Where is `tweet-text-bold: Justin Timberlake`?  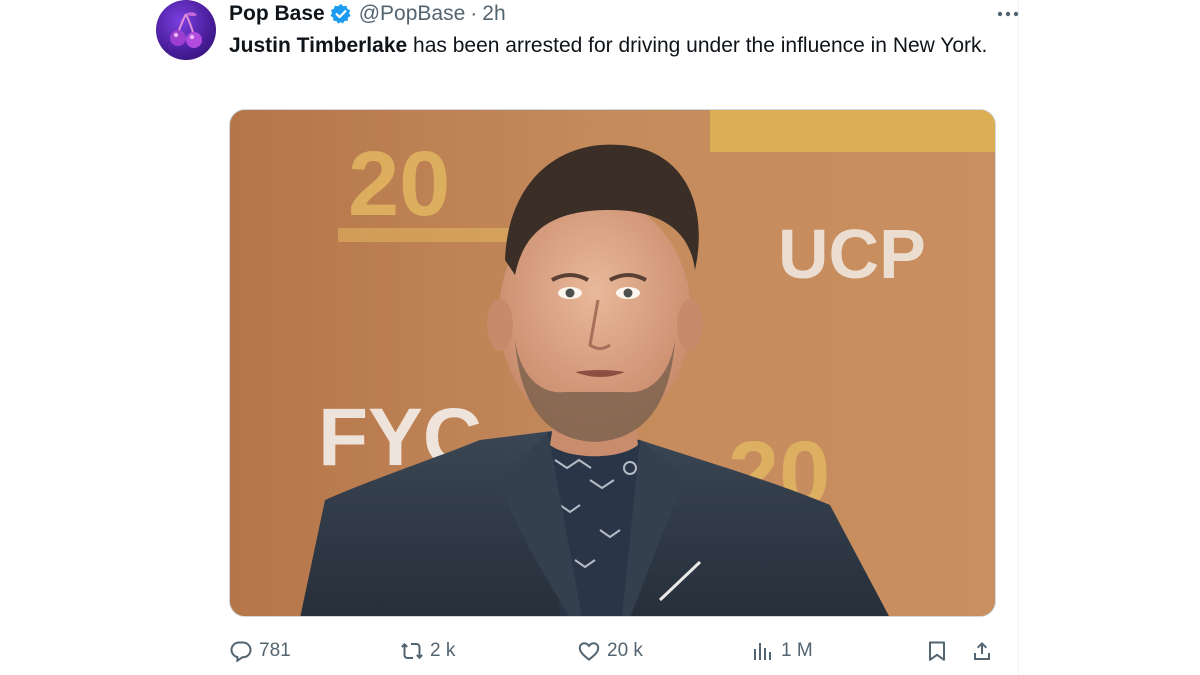
tweet-text-bold: Justin Timberlake is located at coordinates (318, 45).